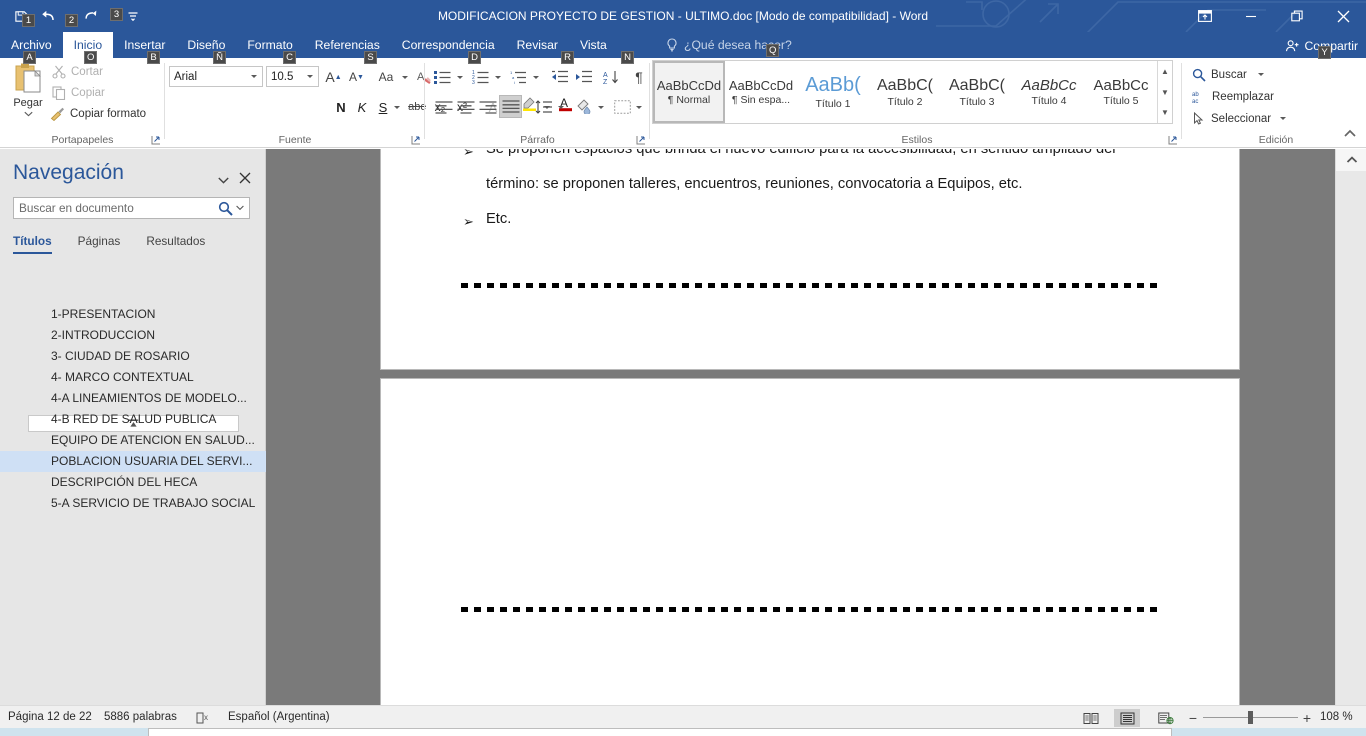  I want to click on borders-dropdown-icon, so click(638, 107).